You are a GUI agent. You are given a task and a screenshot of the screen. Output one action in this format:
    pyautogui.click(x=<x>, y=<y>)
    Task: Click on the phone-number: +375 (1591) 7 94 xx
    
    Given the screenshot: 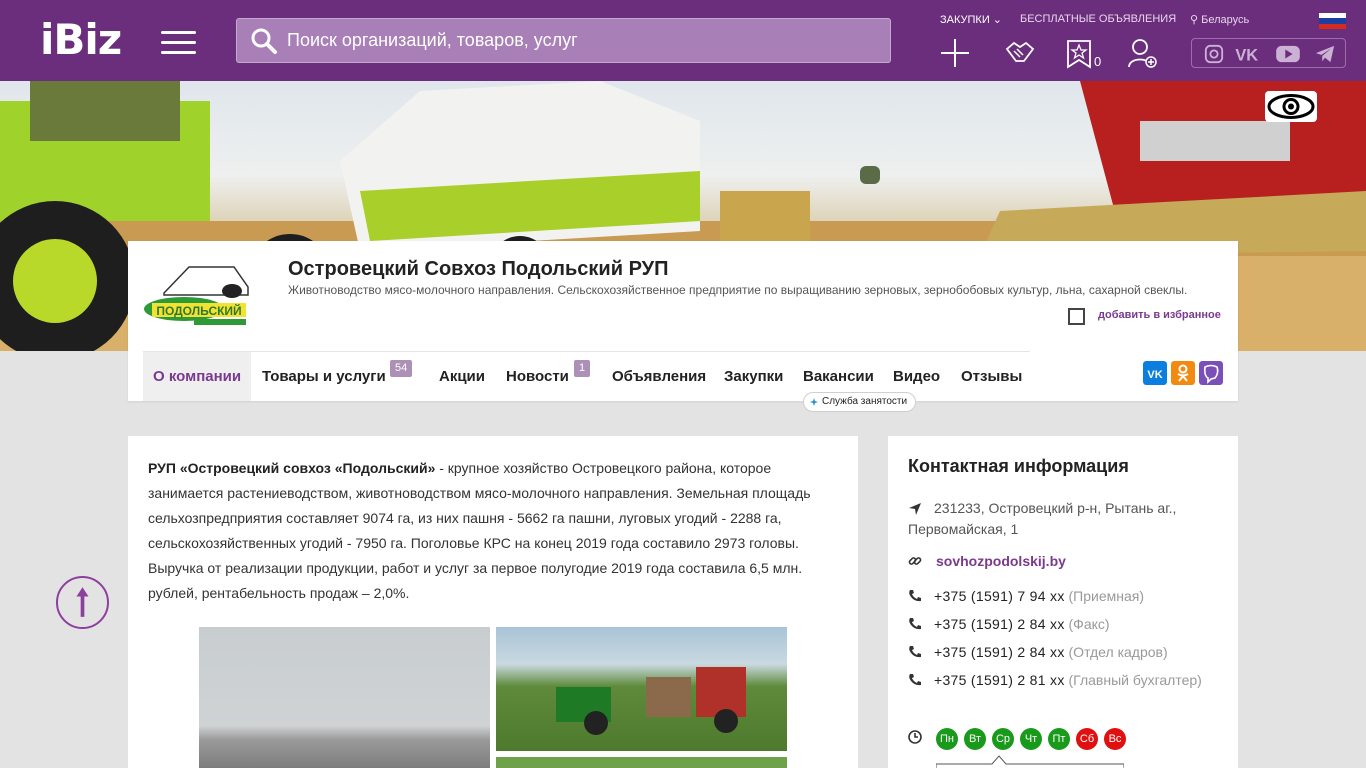 What is the action you would take?
    pyautogui.click(x=999, y=596)
    